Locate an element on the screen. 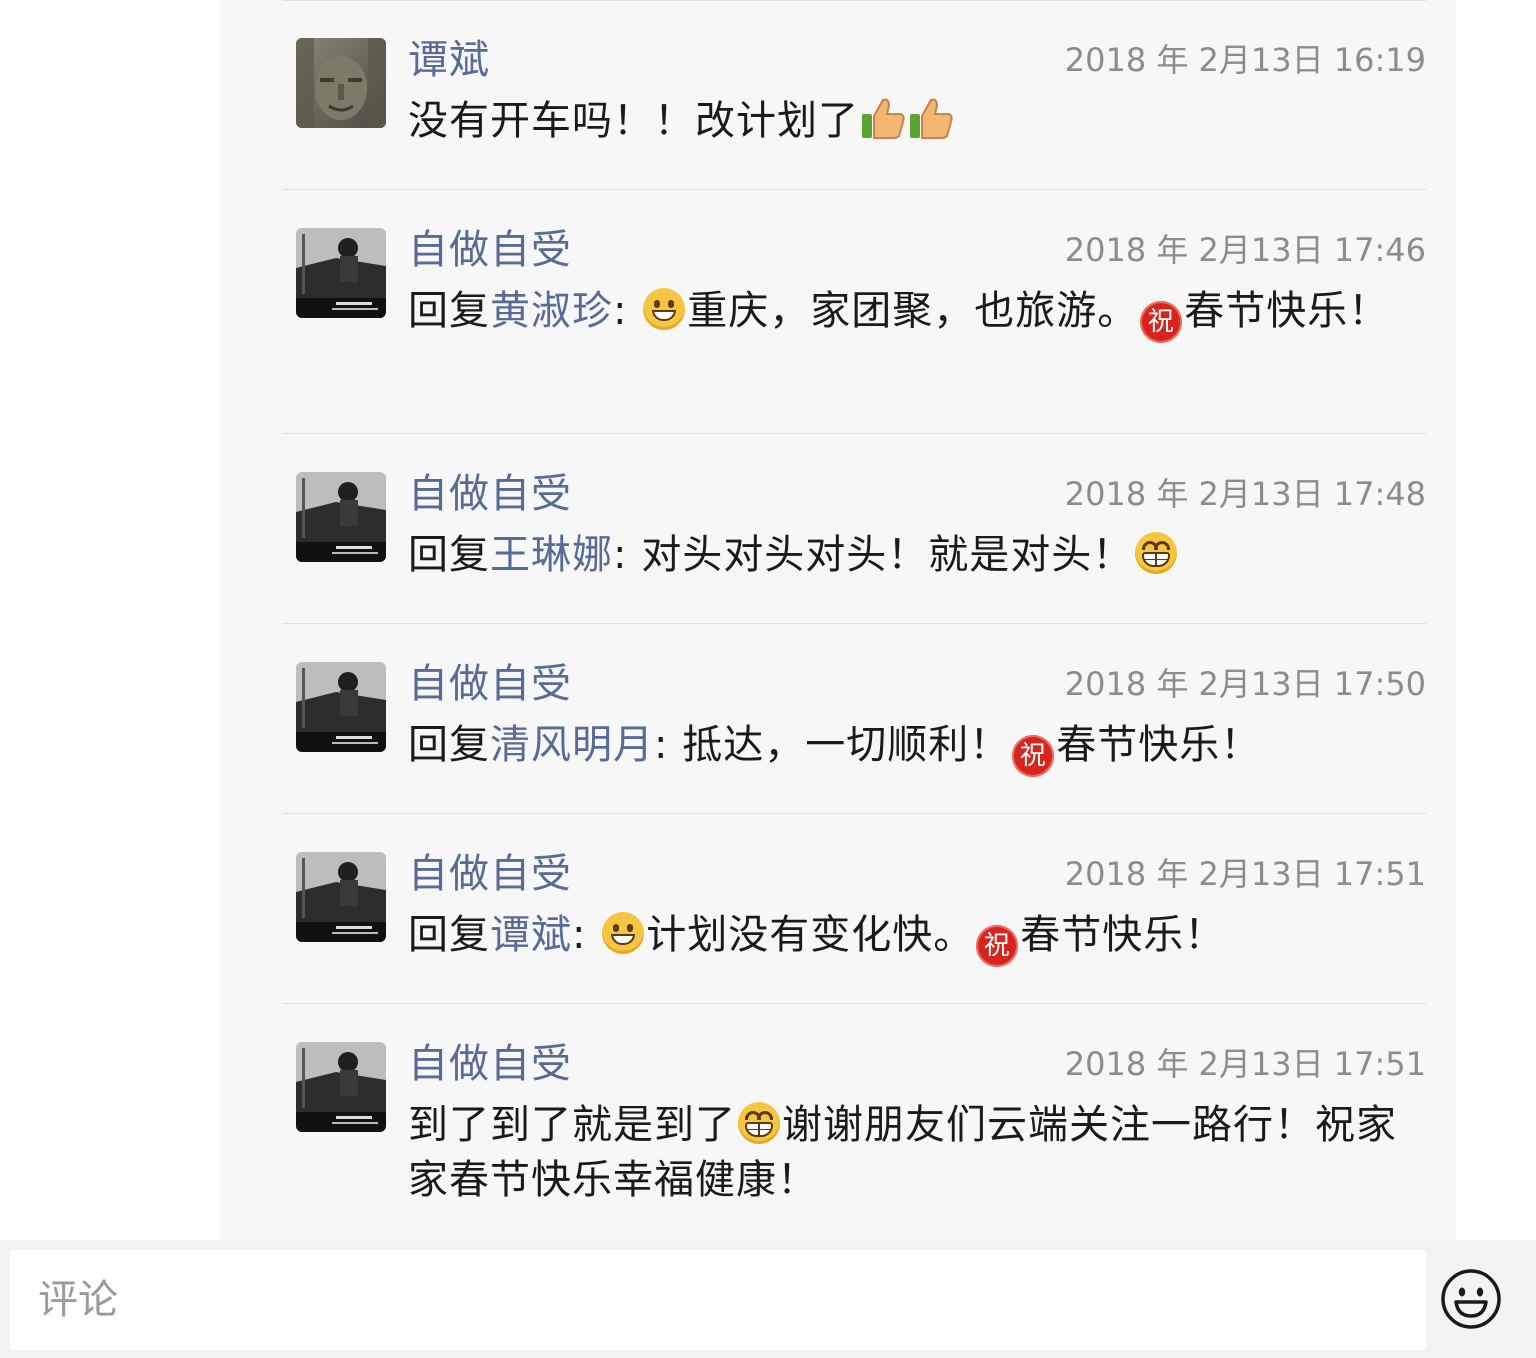  top-divider is located at coordinates (854, 0).